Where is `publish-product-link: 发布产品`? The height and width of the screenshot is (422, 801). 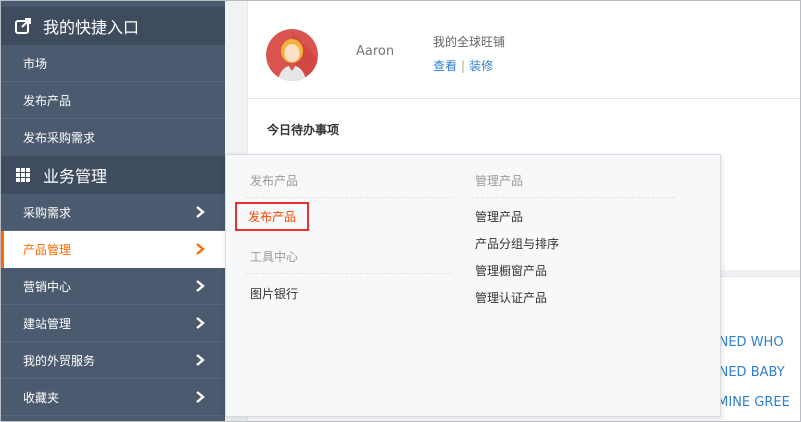
publish-product-link: 发布产品 is located at coordinates (272, 216).